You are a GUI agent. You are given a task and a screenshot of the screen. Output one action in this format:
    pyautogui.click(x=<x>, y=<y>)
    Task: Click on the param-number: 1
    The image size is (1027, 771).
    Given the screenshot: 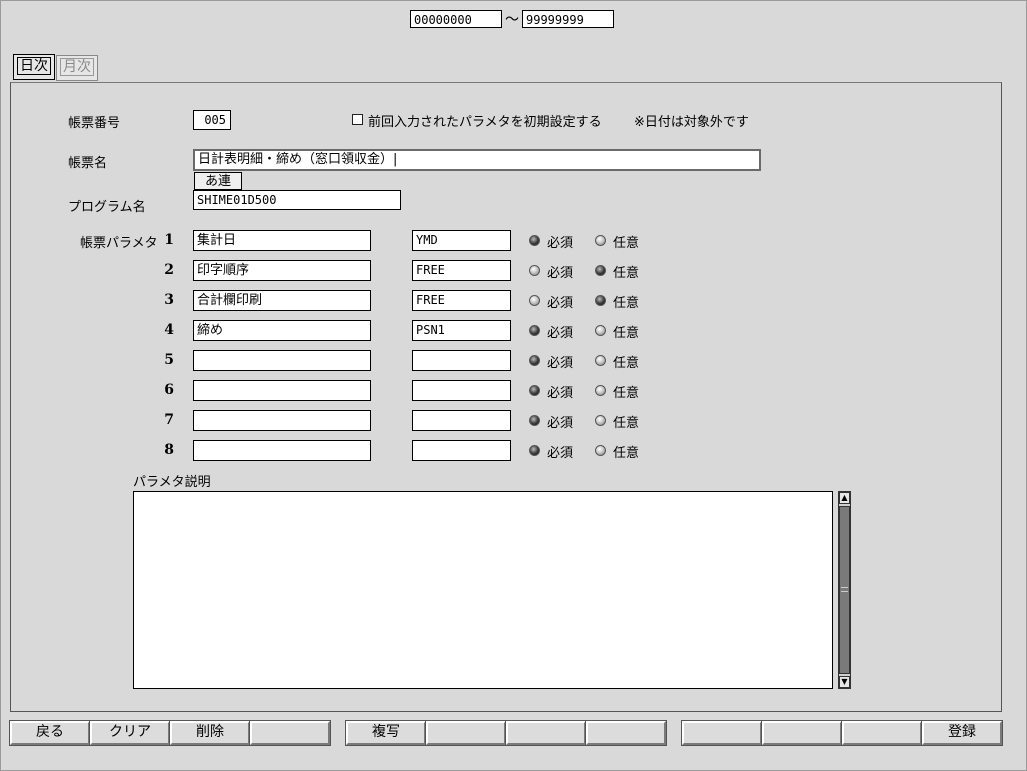 What is the action you would take?
    pyautogui.click(x=169, y=240)
    